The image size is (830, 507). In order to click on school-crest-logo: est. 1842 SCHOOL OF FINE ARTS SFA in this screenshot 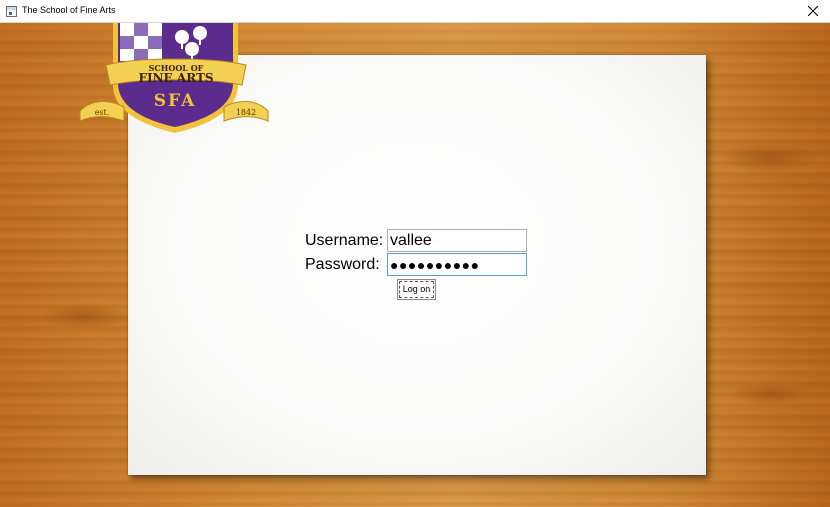, I will do `click(174, 78)`.